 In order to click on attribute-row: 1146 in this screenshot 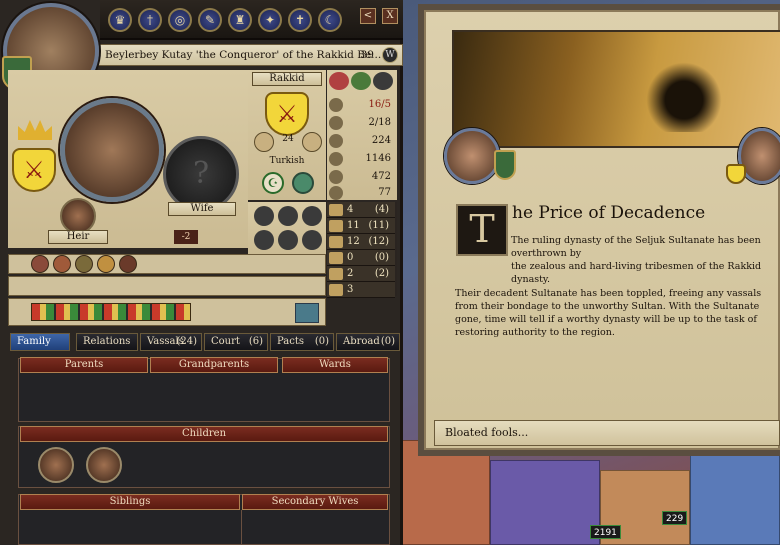, I will do `click(362, 159)`.